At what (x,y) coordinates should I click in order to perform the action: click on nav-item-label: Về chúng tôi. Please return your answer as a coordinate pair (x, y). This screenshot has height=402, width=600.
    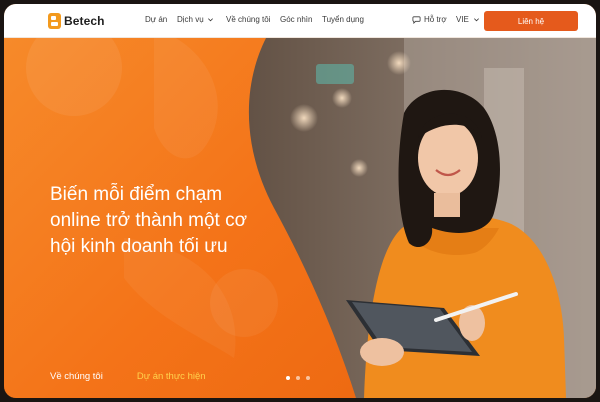
    Looking at the image, I should click on (248, 19).